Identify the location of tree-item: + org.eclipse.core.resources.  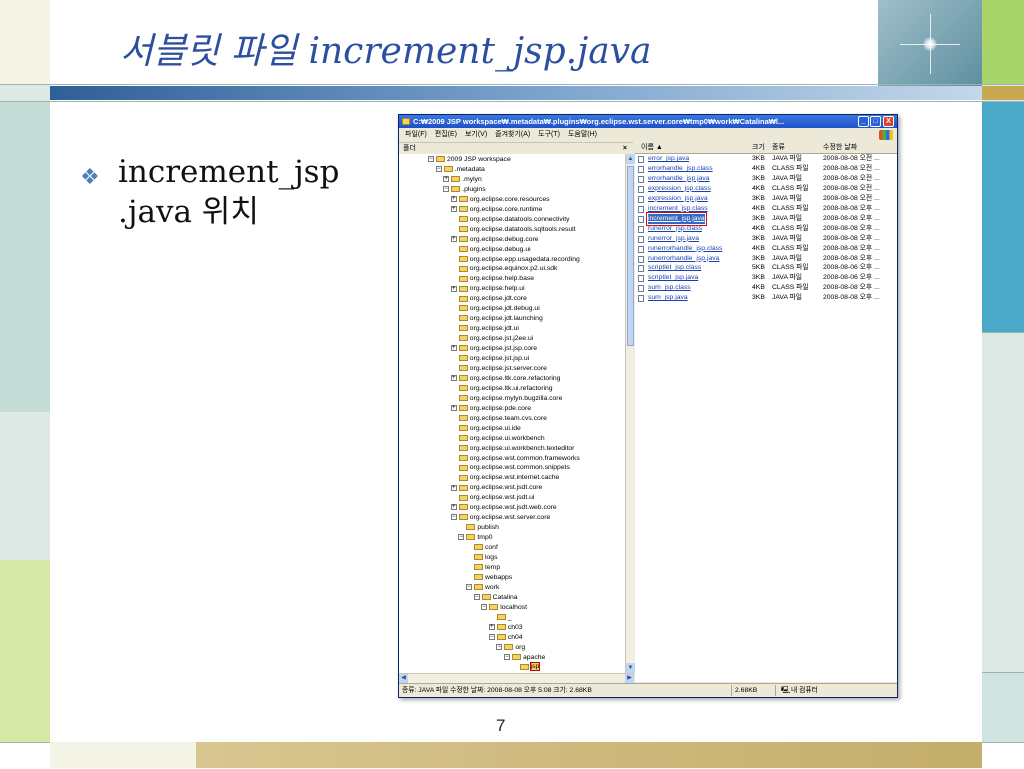
(500, 200).